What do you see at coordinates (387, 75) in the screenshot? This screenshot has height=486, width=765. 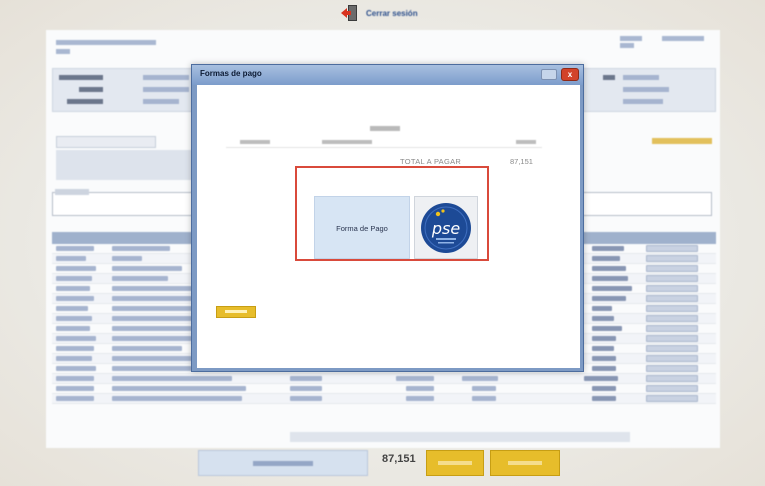 I see `dialog-titlebar: Formas de pago x` at bounding box center [387, 75].